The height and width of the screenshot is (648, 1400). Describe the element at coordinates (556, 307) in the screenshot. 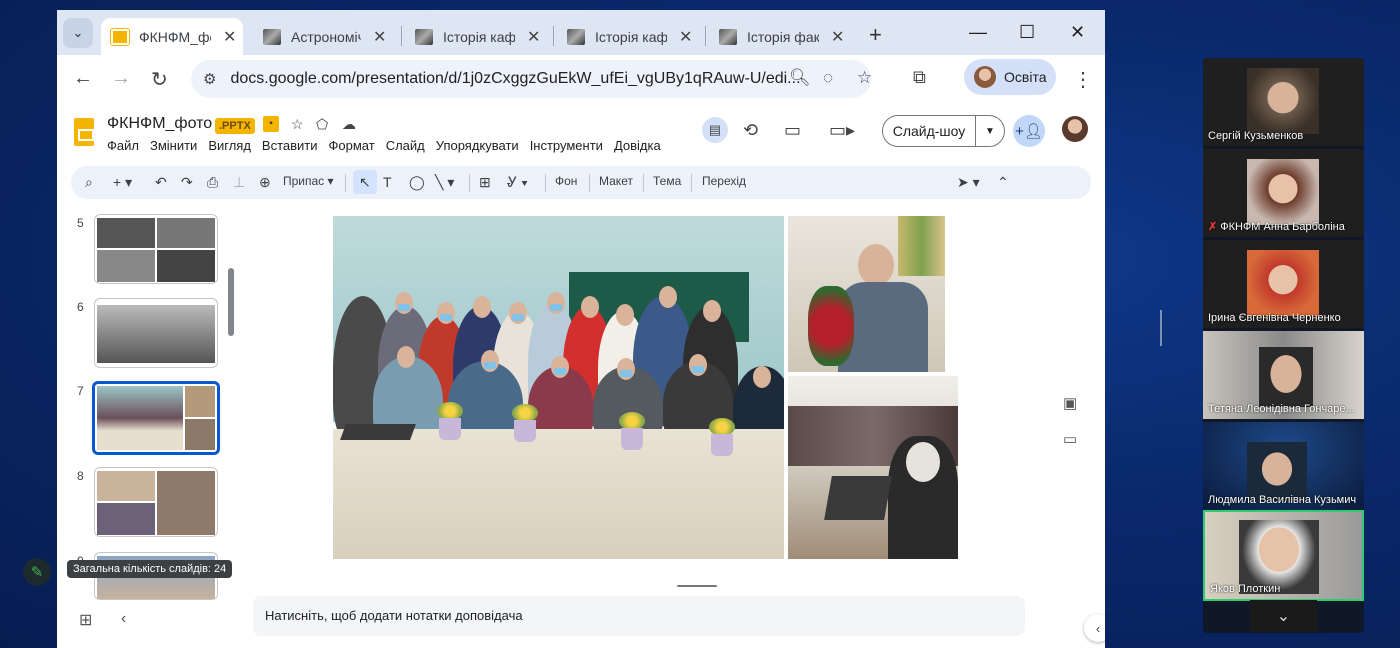

I see `photo-mask` at that location.